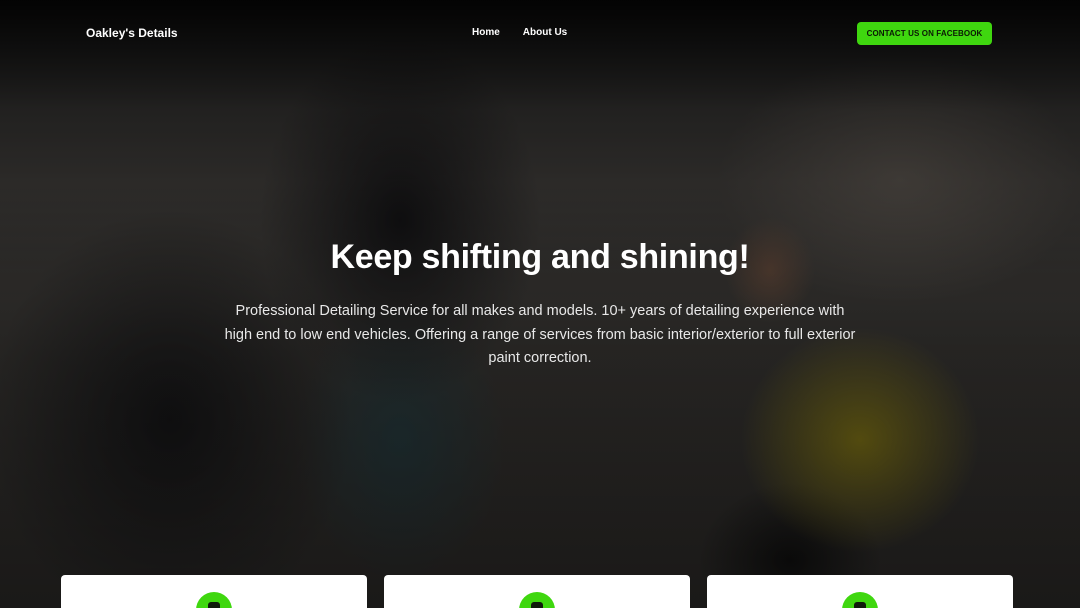 Image resolution: width=1080 pixels, height=608 pixels. I want to click on hero-title: Keep shifting and shining!, so click(540, 257).